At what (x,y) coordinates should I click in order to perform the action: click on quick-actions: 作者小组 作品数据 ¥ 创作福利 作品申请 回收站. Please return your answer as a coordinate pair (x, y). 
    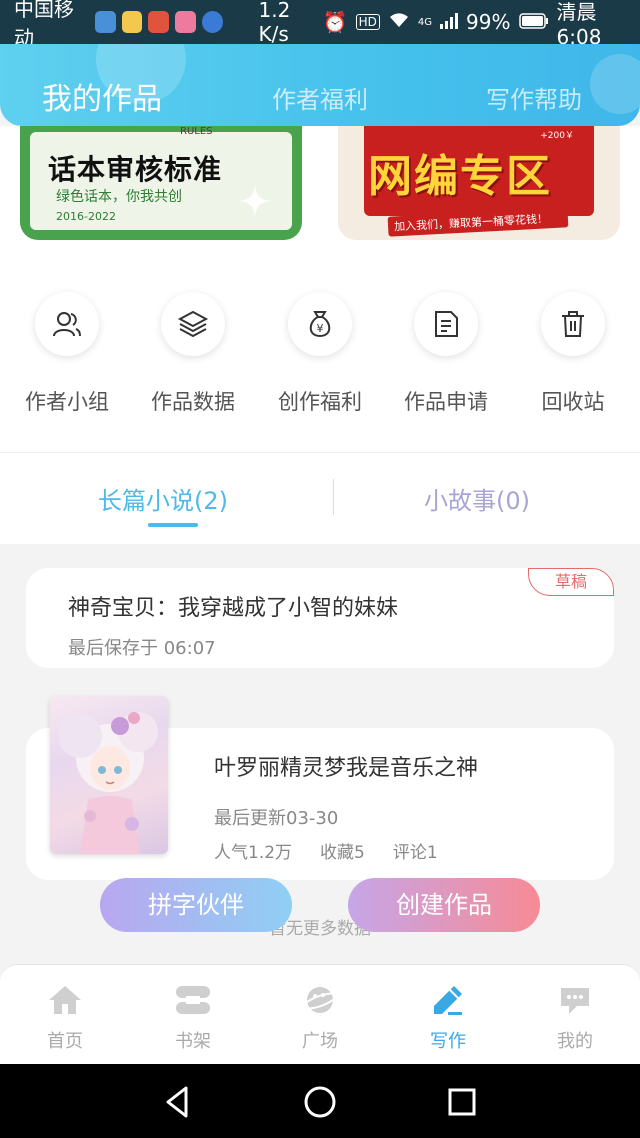
    Looking at the image, I should click on (320, 372).